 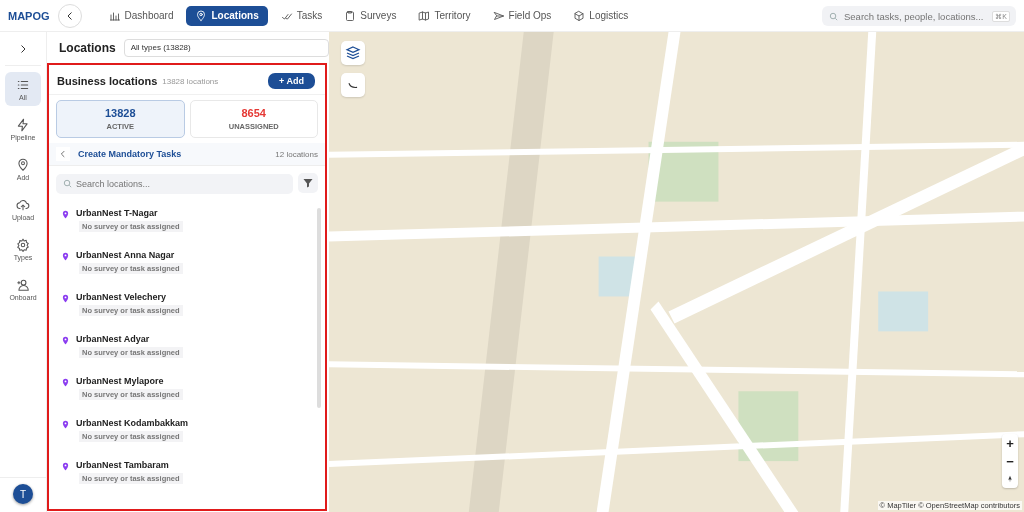 I want to click on user-add-icon, so click(x=23, y=284).